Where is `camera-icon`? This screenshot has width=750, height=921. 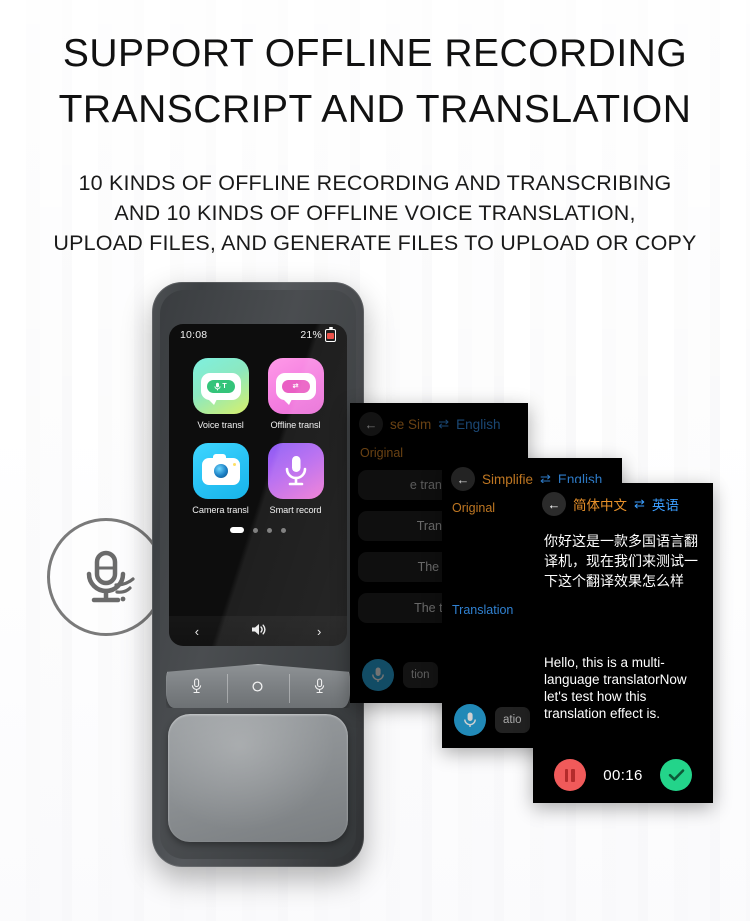 camera-icon is located at coordinates (220, 469).